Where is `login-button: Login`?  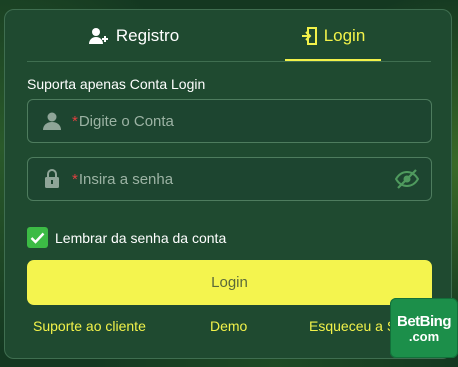 login-button: Login is located at coordinates (229, 282).